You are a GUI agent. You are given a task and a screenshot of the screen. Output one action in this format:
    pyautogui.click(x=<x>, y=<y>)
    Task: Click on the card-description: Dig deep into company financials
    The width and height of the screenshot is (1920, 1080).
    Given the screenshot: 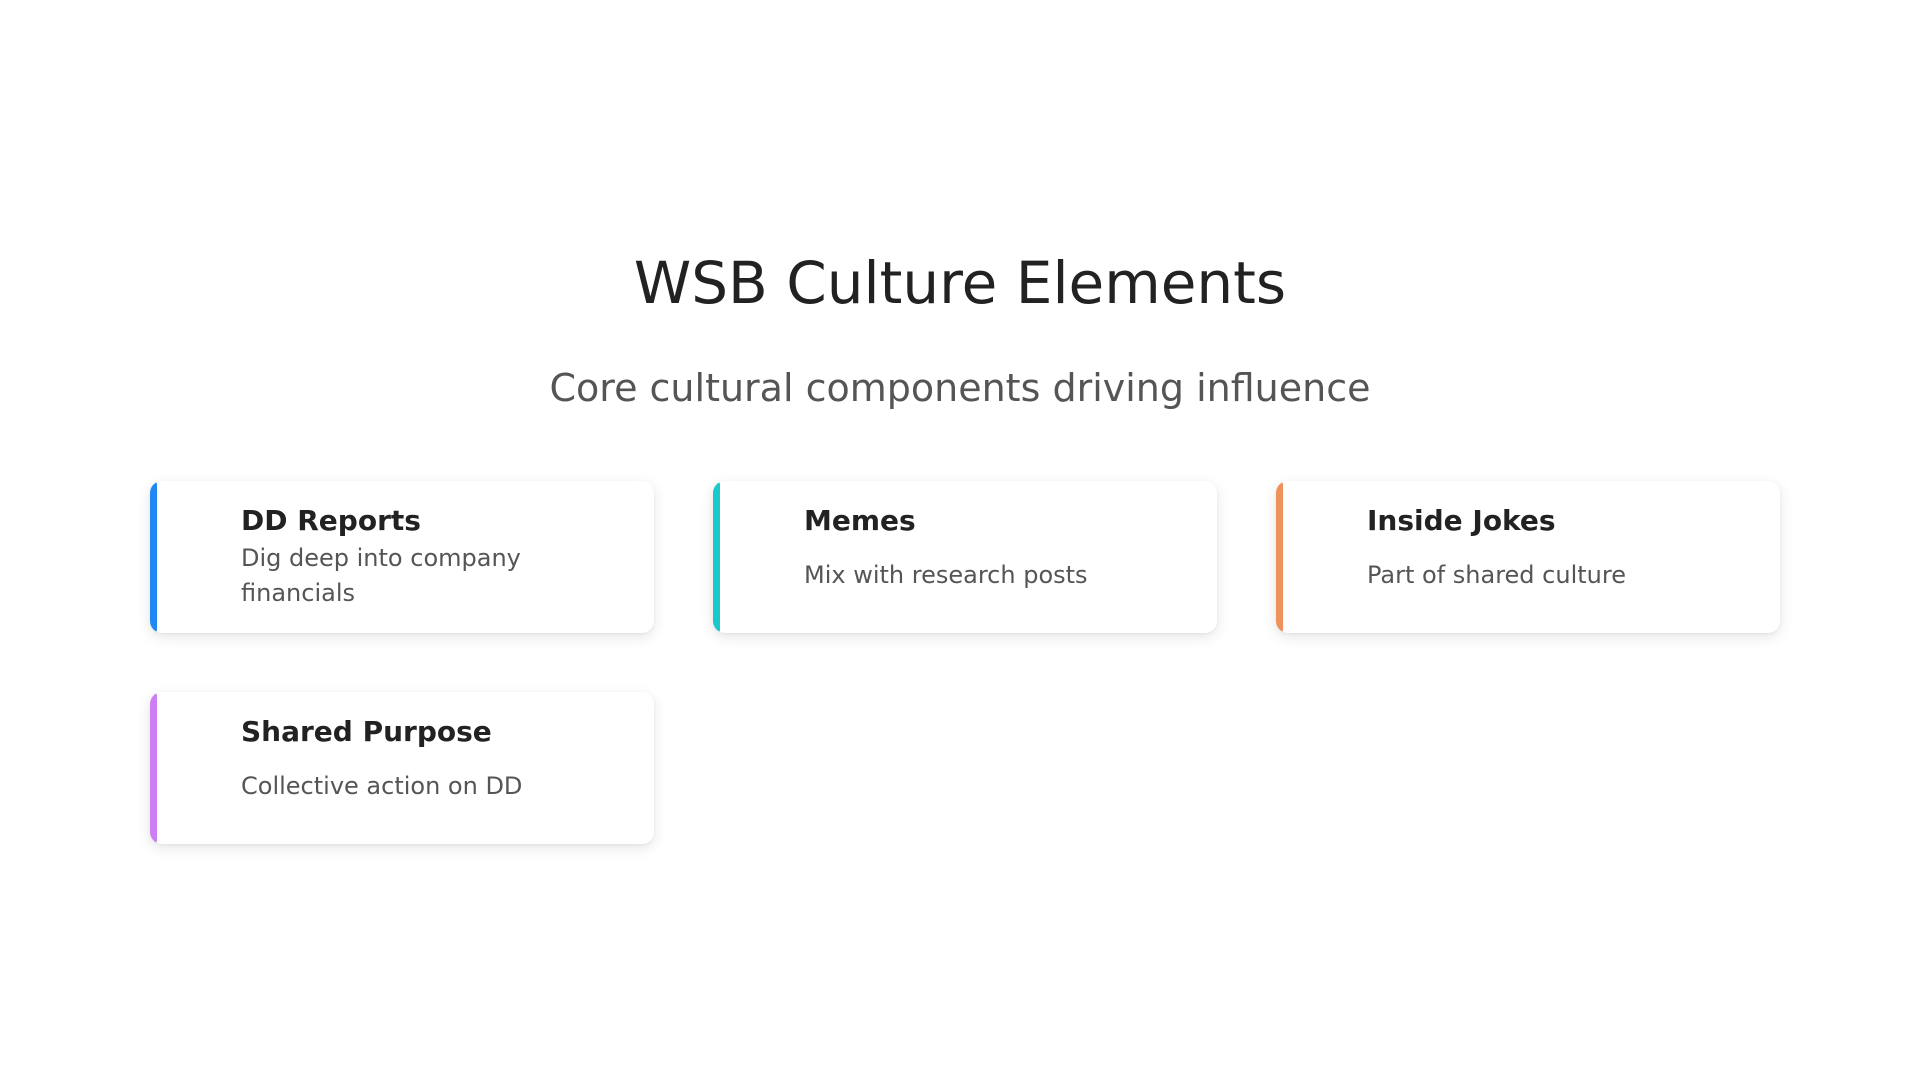 What is the action you would take?
    pyautogui.click(x=381, y=575)
    